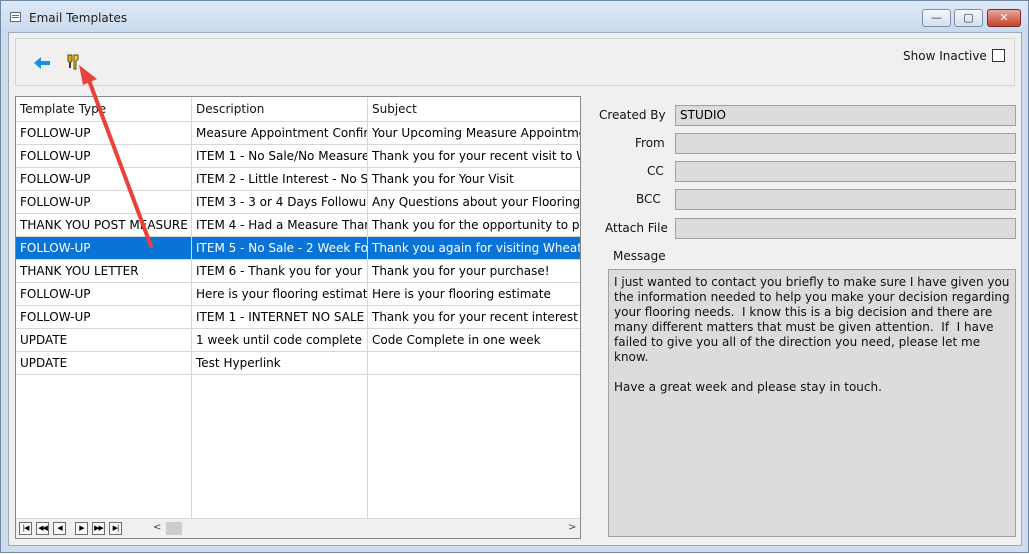  Describe the element at coordinates (845, 171) in the screenshot. I see `cc-field` at that location.